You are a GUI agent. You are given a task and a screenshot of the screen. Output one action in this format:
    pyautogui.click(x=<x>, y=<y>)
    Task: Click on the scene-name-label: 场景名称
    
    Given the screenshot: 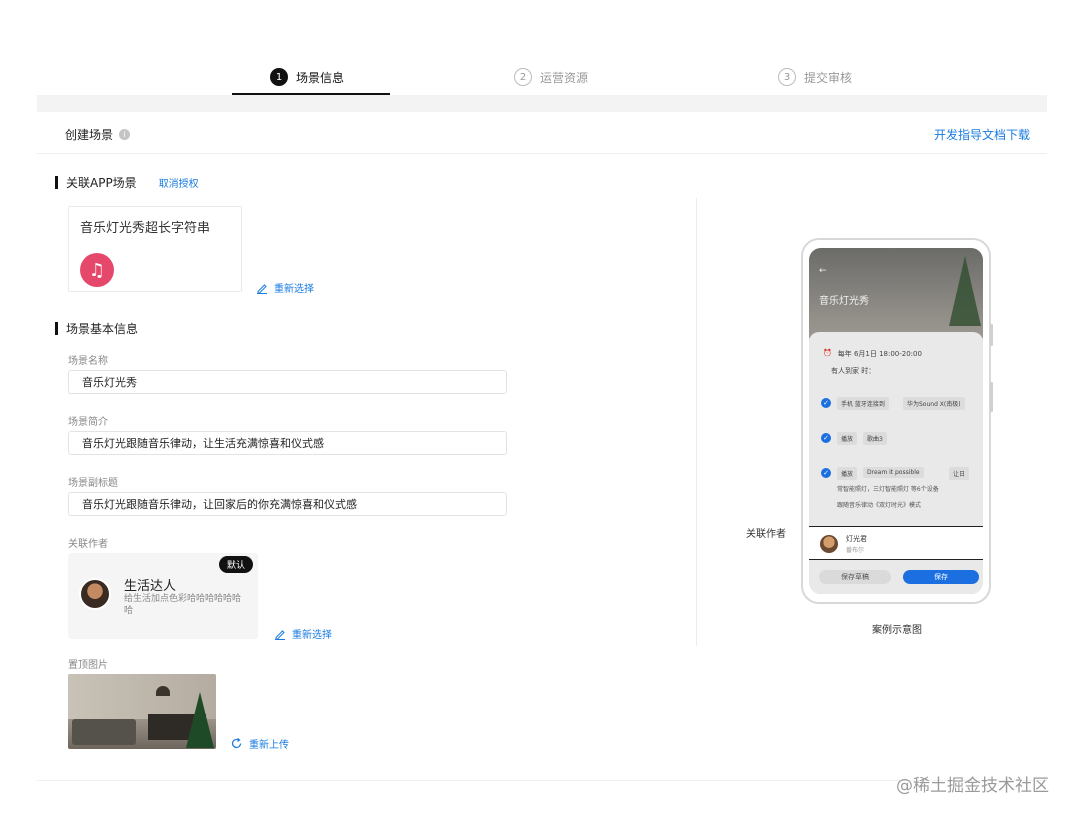 What is the action you would take?
    pyautogui.click(x=88, y=361)
    